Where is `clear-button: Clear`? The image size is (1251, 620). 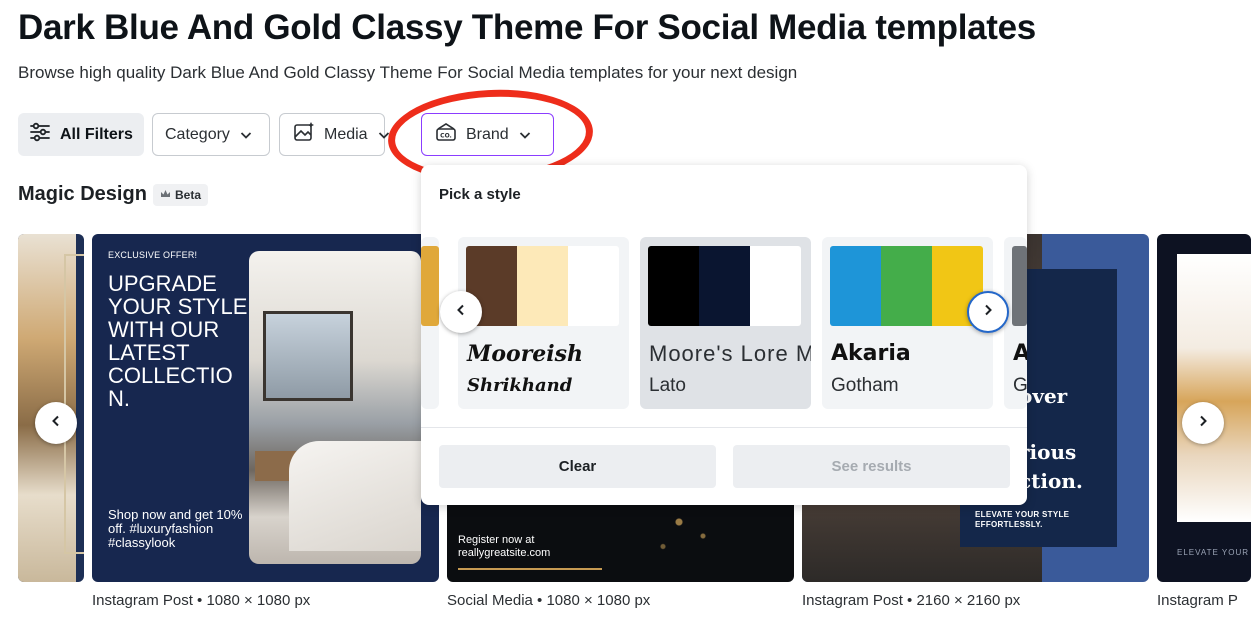 clear-button: Clear is located at coordinates (577, 466).